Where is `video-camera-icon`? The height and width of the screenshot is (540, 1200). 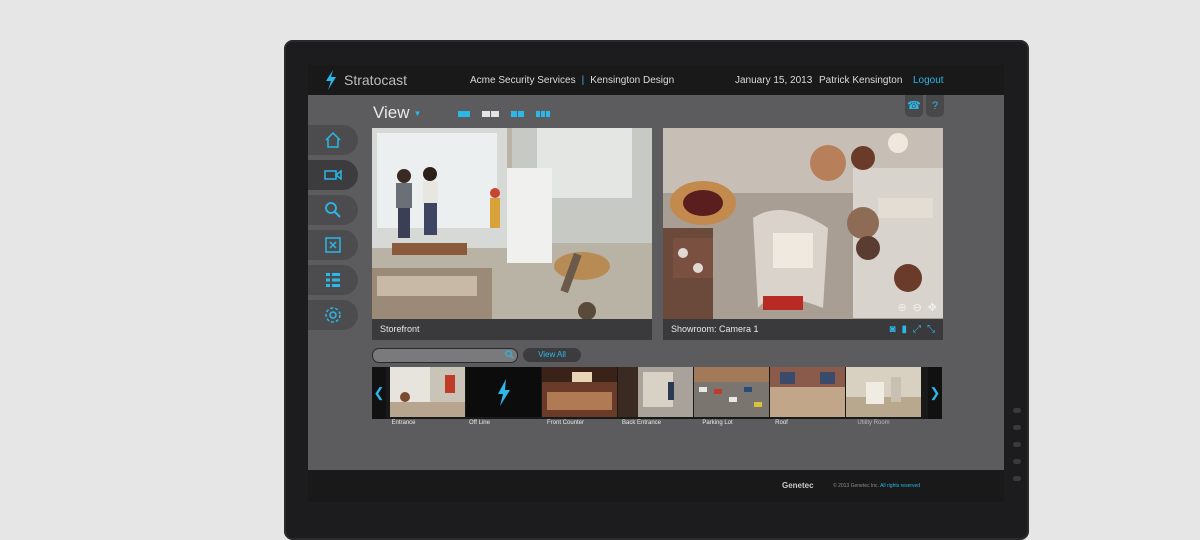 video-camera-icon is located at coordinates (333, 175).